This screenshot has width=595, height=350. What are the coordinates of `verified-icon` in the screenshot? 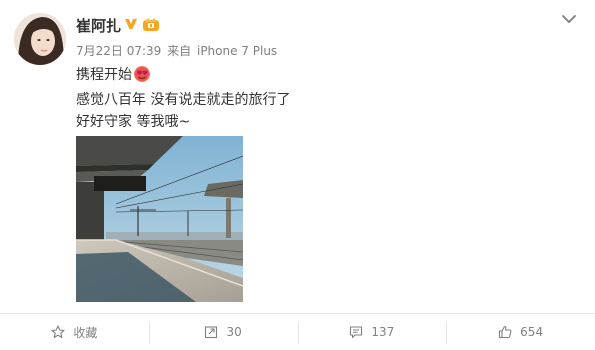 It's located at (131, 24).